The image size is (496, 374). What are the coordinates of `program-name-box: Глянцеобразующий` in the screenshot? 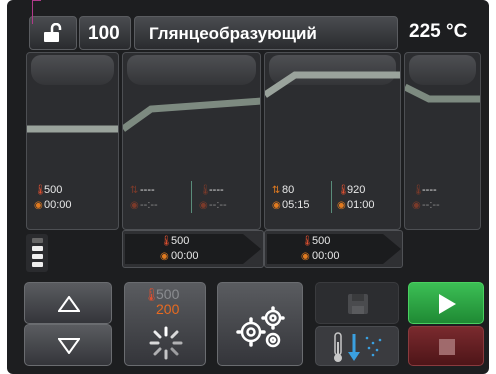 It's located at (266, 33).